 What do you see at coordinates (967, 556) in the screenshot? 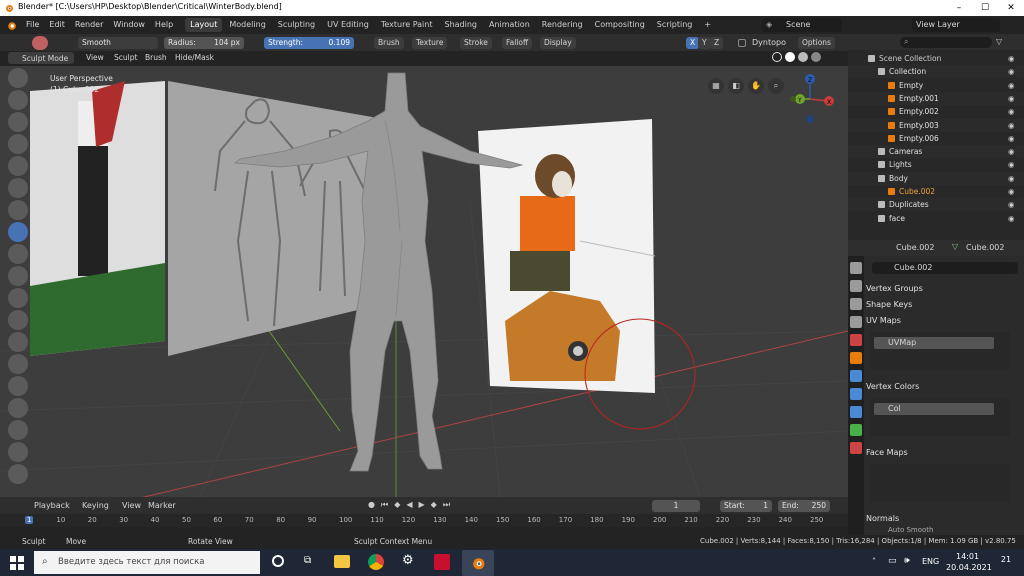
I see `clock-time: 14:01` at bounding box center [967, 556].